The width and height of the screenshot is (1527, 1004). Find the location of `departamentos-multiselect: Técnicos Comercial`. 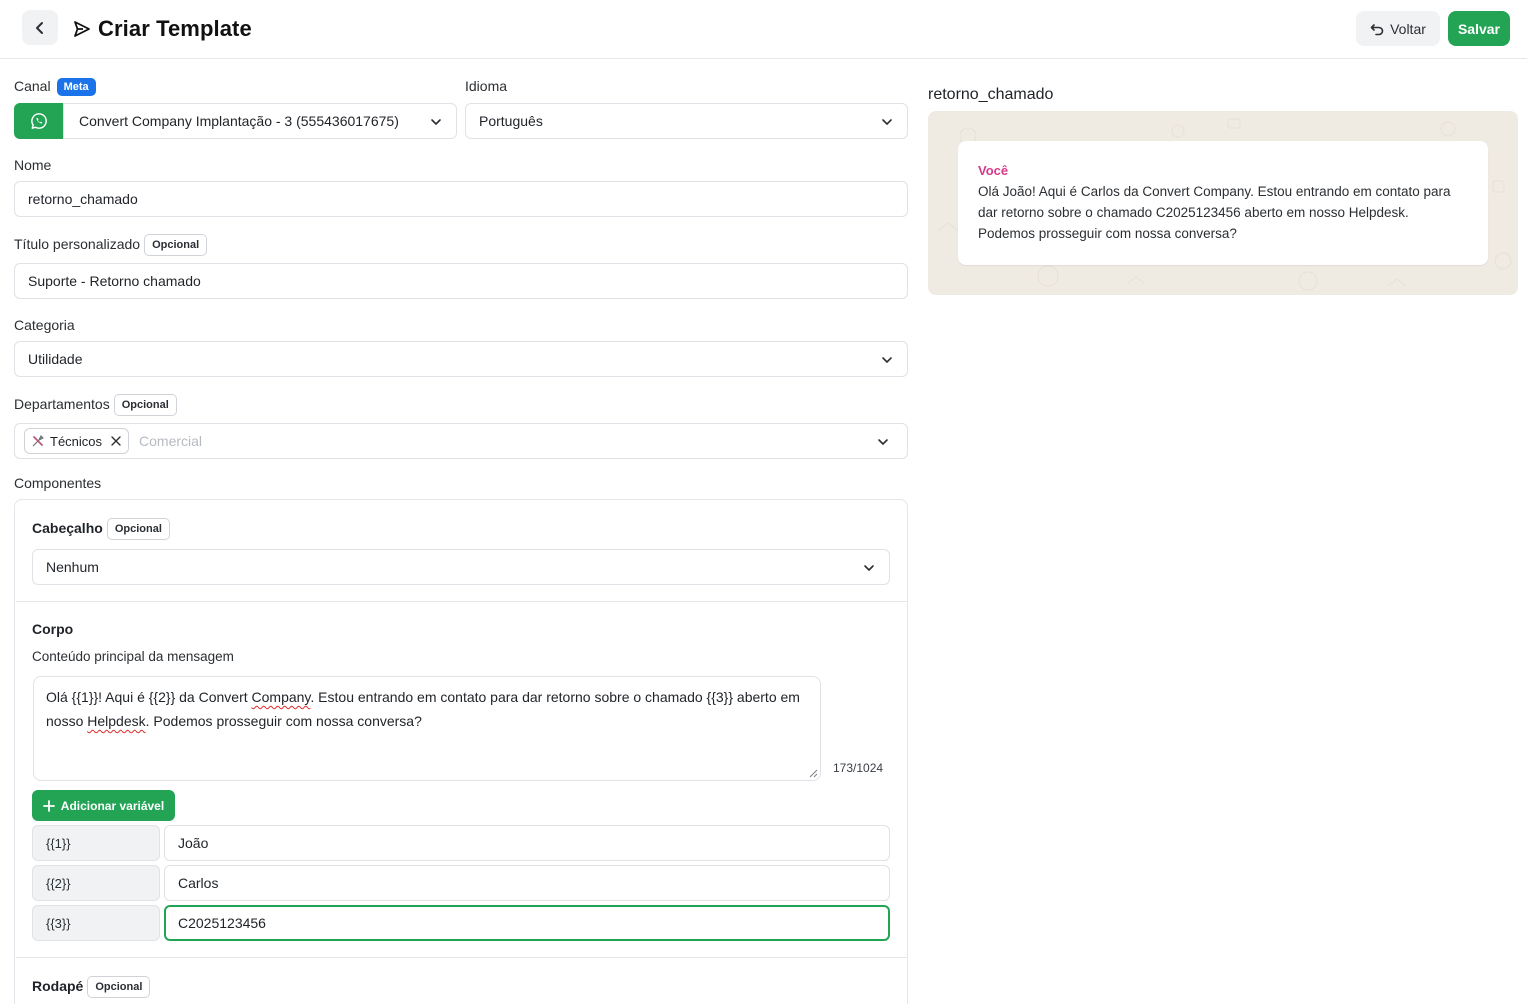

departamentos-multiselect: Técnicos Comercial is located at coordinates (461, 441).